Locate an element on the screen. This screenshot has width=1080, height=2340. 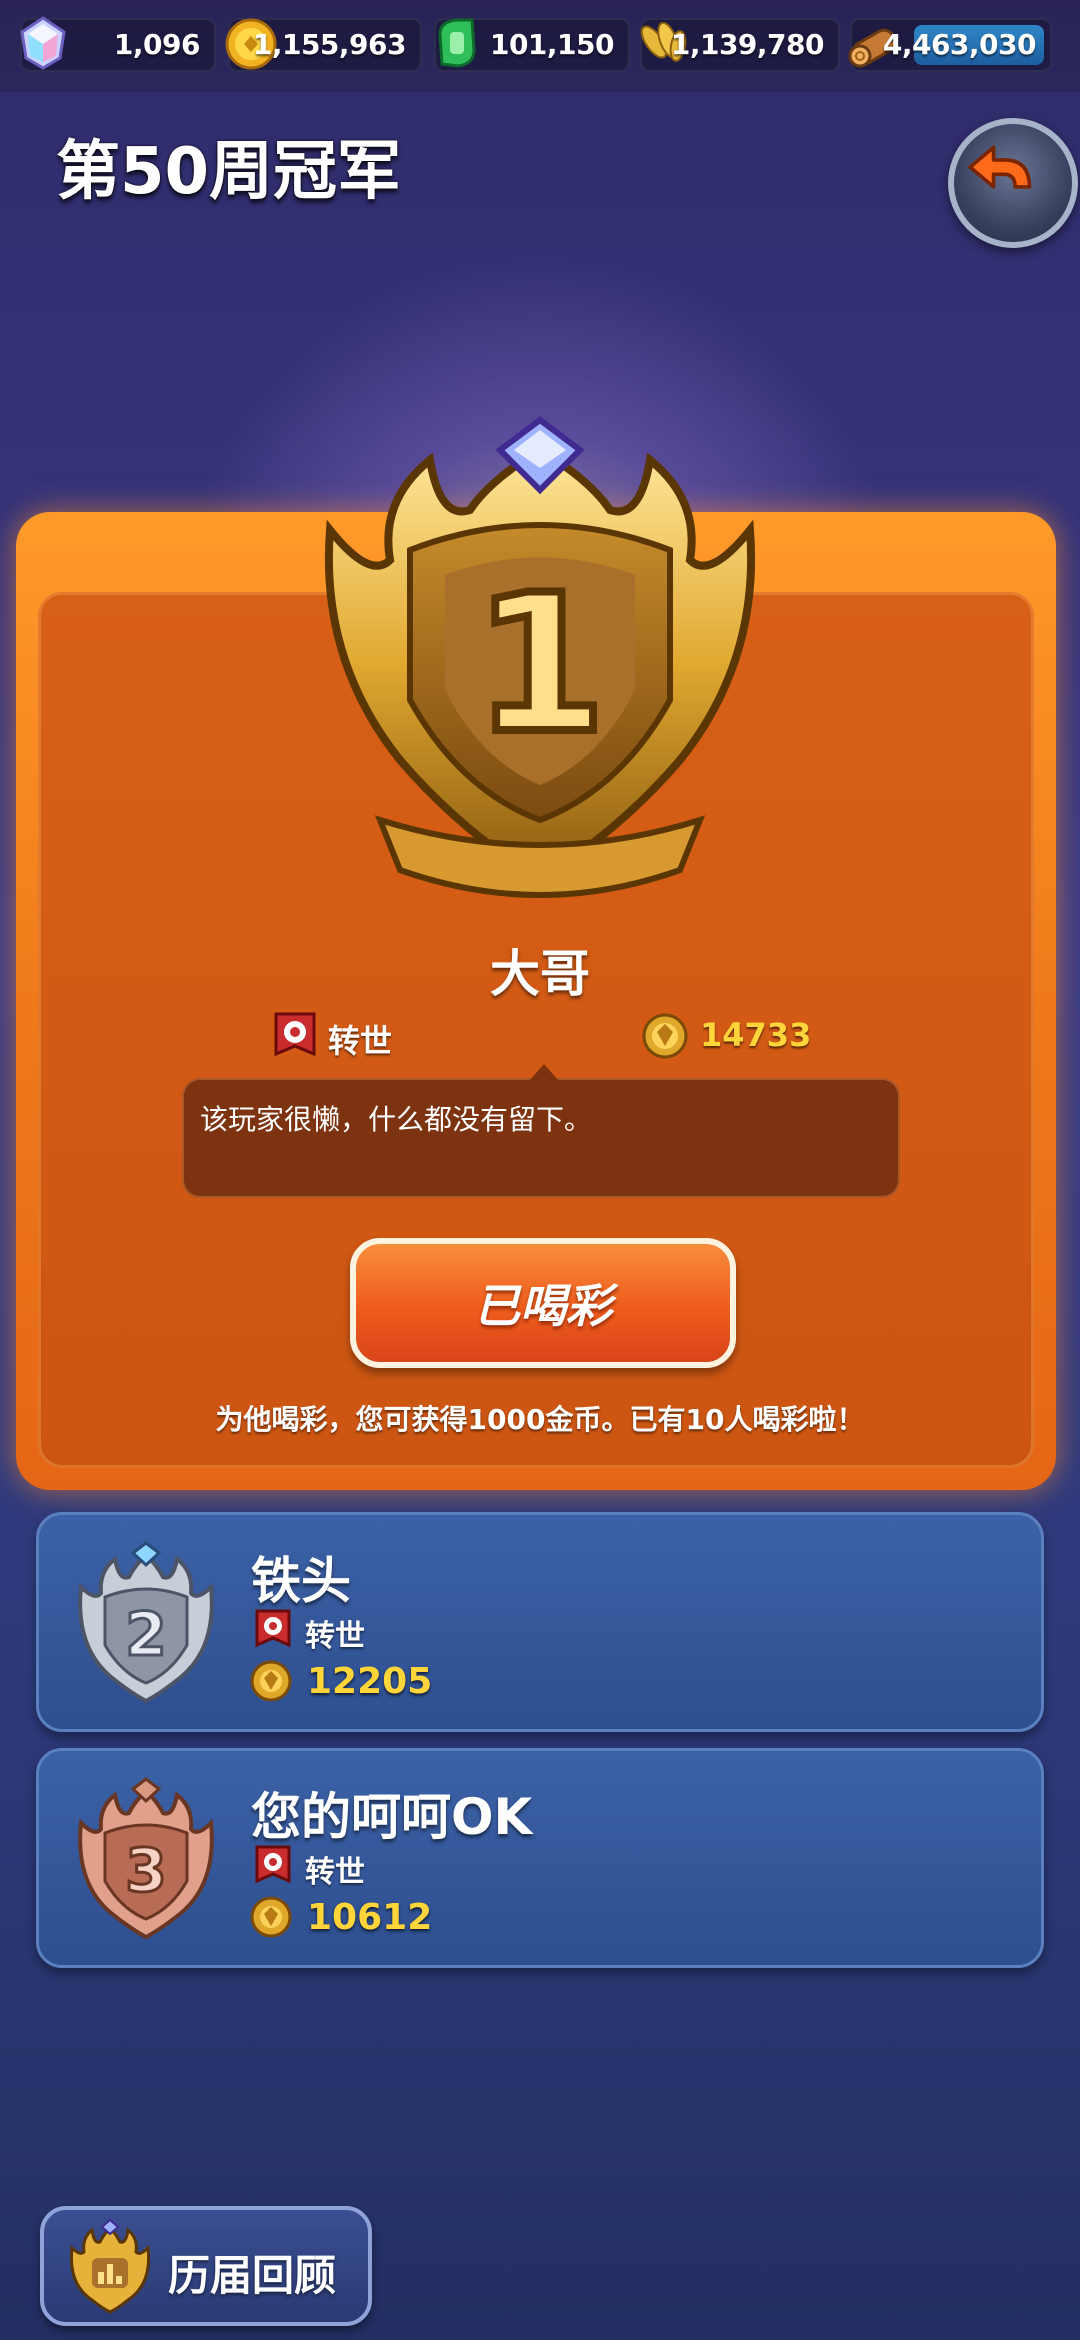
champion-score-value: 14733 is located at coordinates (756, 1035).